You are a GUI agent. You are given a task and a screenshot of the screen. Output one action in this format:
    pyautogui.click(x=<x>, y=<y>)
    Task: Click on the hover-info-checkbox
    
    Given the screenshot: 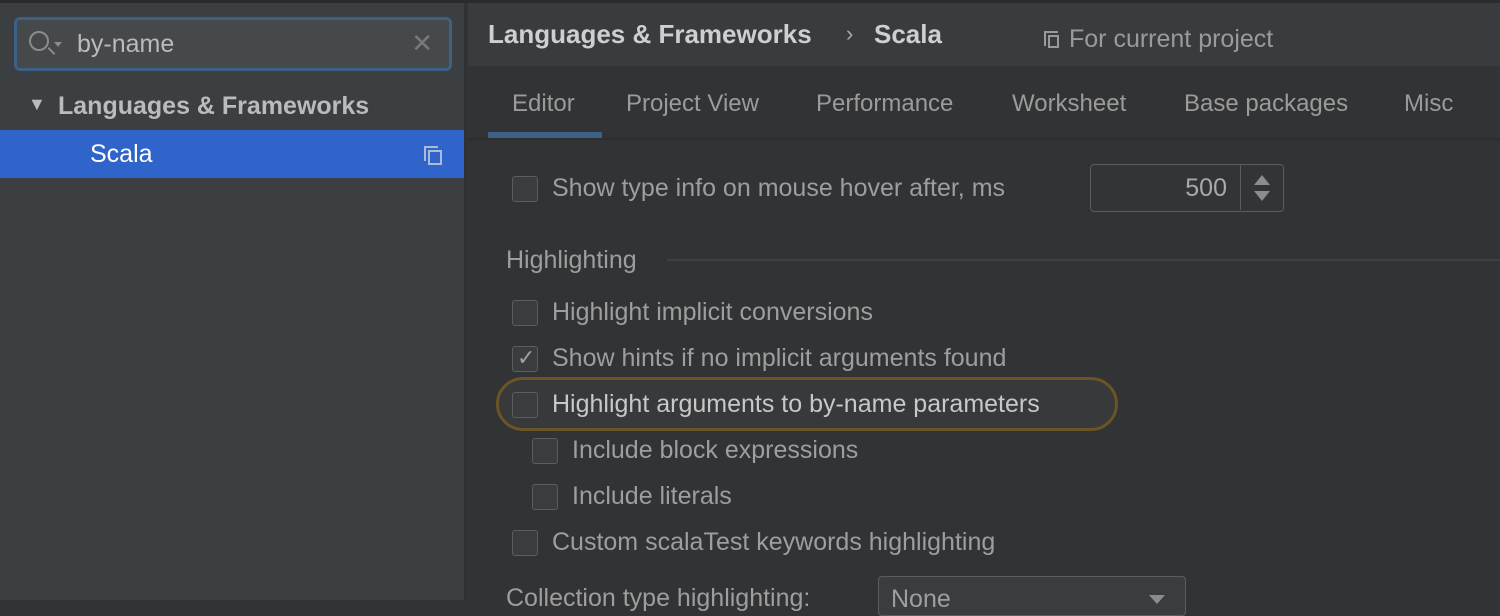 What is the action you would take?
    pyautogui.click(x=525, y=189)
    